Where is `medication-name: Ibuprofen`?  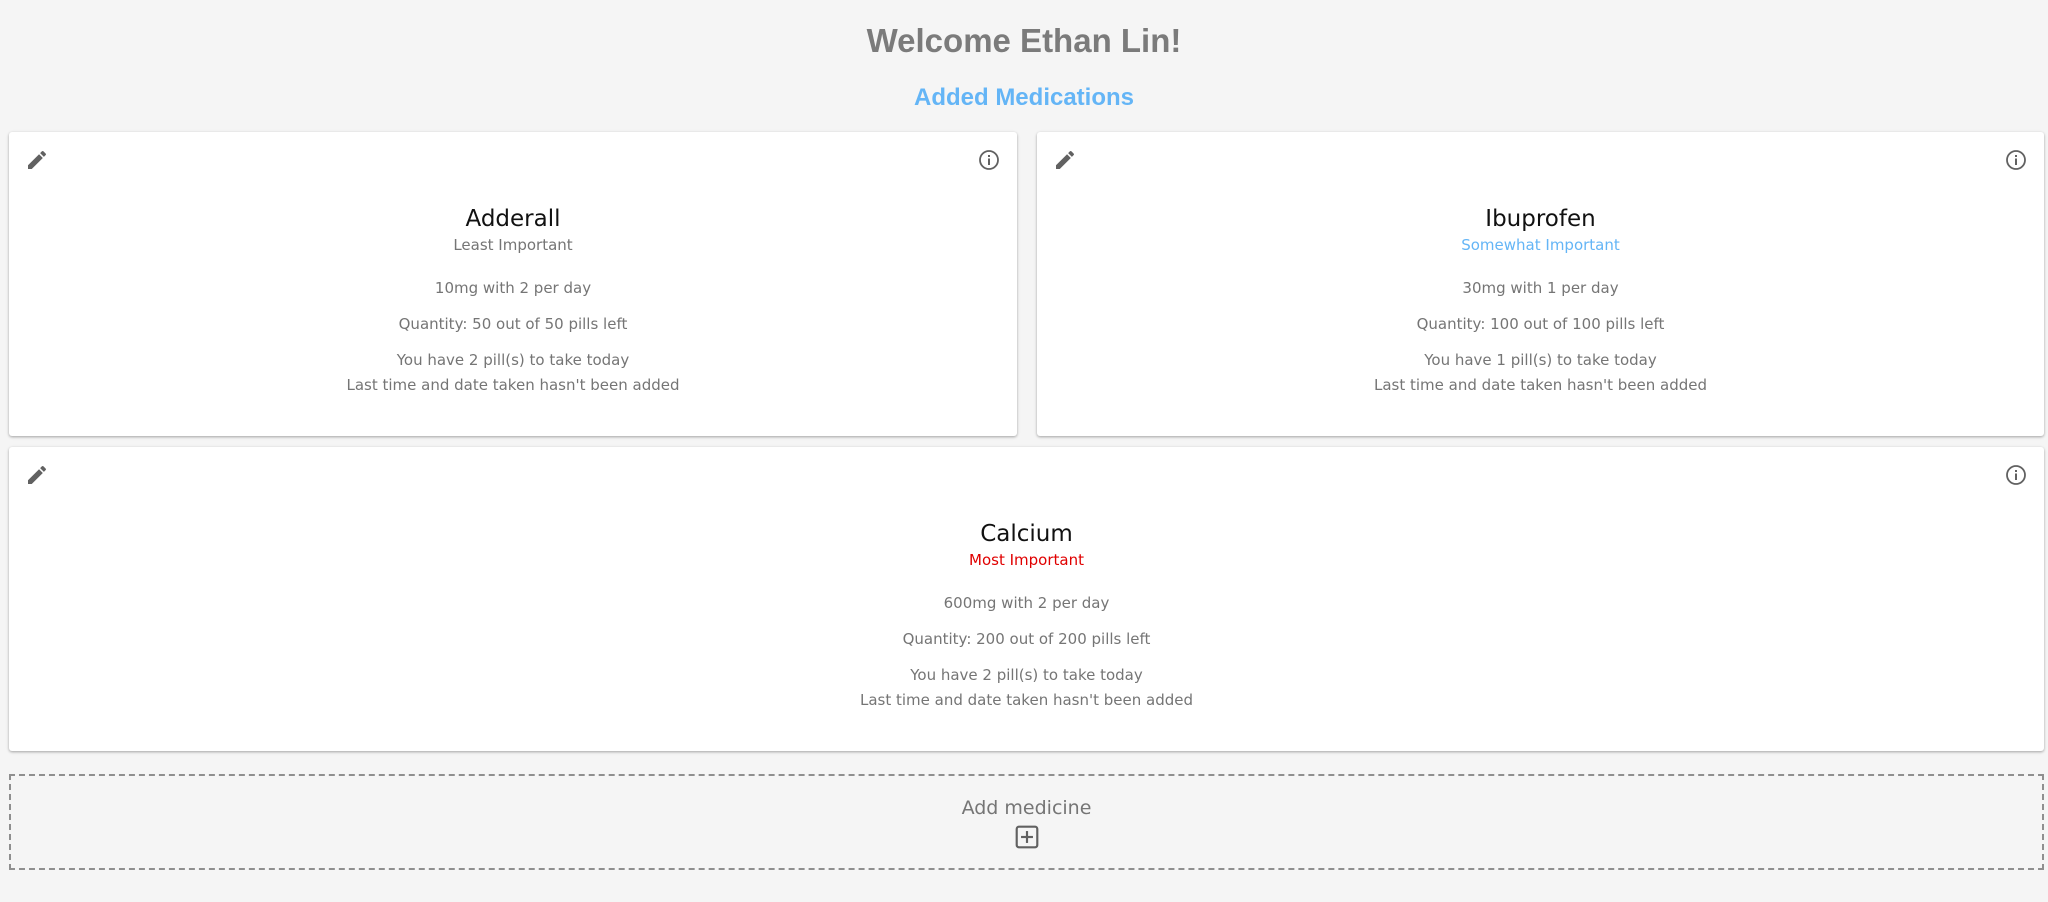
medication-name: Ibuprofen is located at coordinates (1540, 219).